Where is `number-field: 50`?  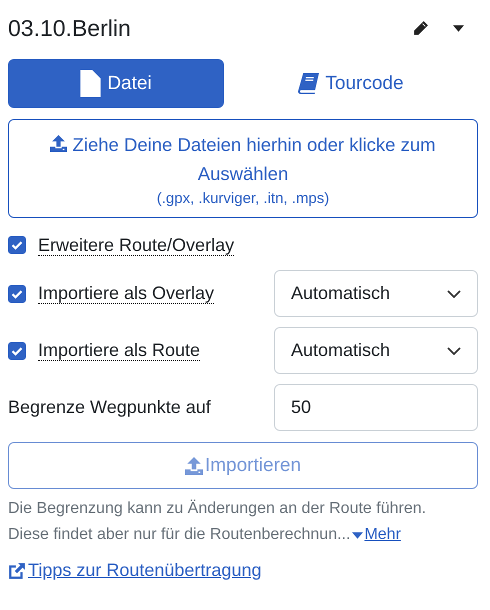
number-field: 50 is located at coordinates (376, 407).